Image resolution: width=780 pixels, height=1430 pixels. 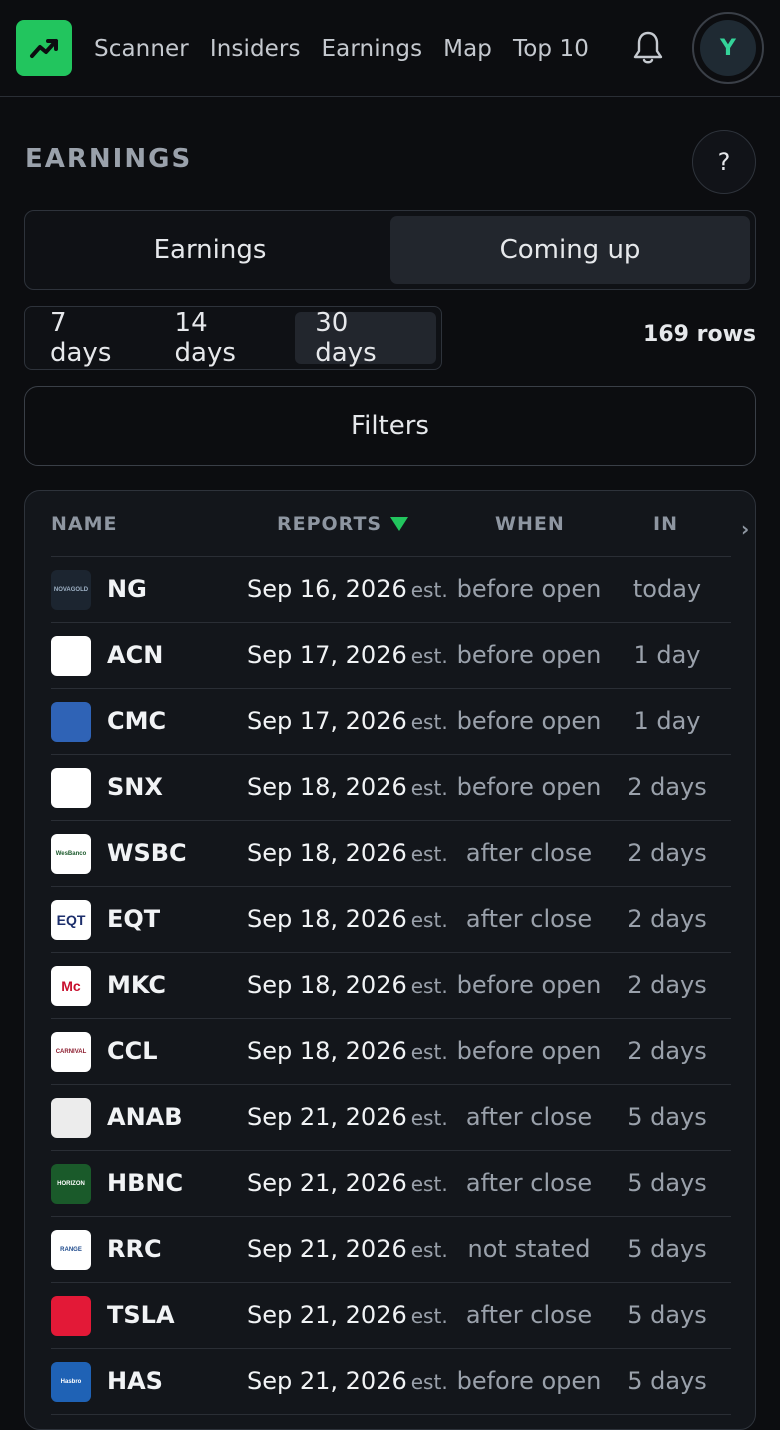 I want to click on report-date: Sep 16, 2026 est., so click(x=347, y=589).